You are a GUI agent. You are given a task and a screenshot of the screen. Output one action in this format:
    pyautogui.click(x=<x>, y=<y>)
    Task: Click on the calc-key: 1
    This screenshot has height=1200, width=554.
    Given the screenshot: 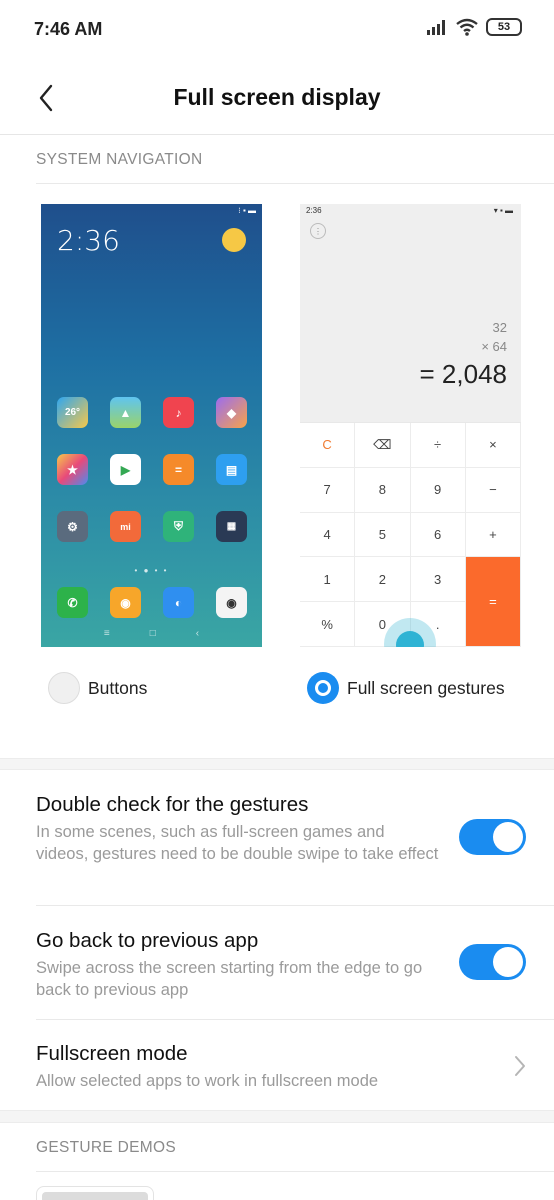 What is the action you would take?
    pyautogui.click(x=328, y=580)
    